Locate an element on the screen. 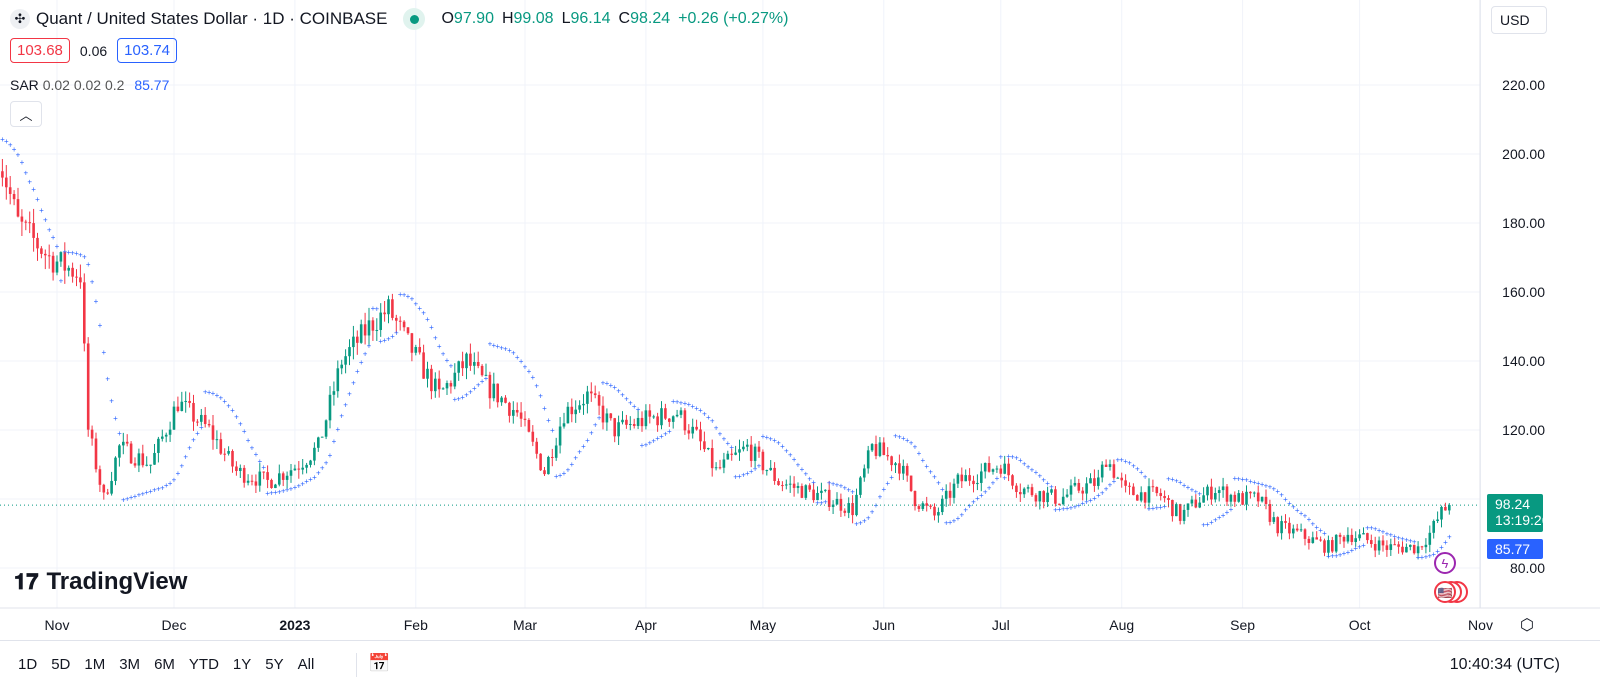 This screenshot has width=1600, height=700. tradingview-logo: 𝟏𝟕 TradingView is located at coordinates (100, 582).